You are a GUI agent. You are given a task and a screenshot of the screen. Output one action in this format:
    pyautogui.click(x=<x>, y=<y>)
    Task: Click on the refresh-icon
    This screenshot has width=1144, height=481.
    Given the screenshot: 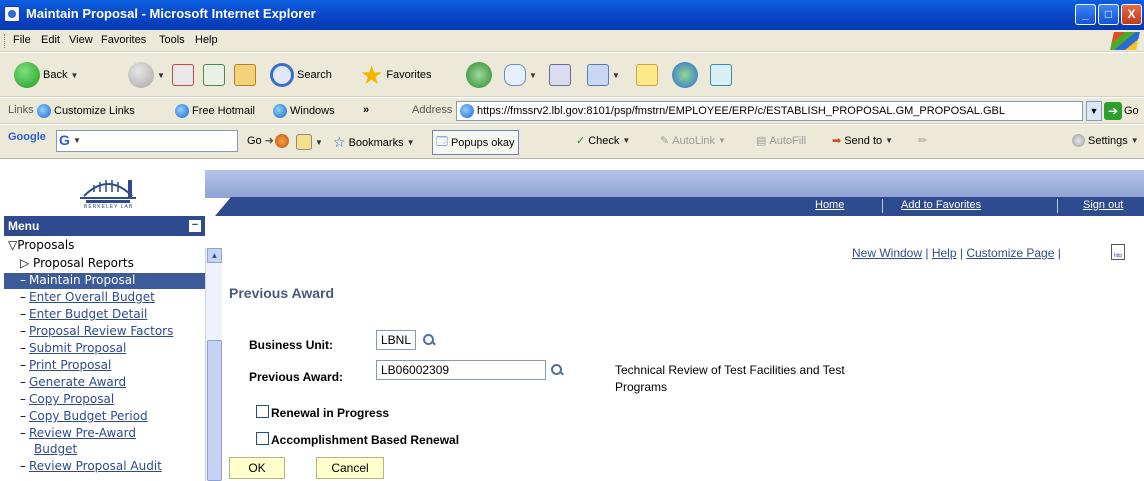 What is the action you would take?
    pyautogui.click(x=214, y=75)
    